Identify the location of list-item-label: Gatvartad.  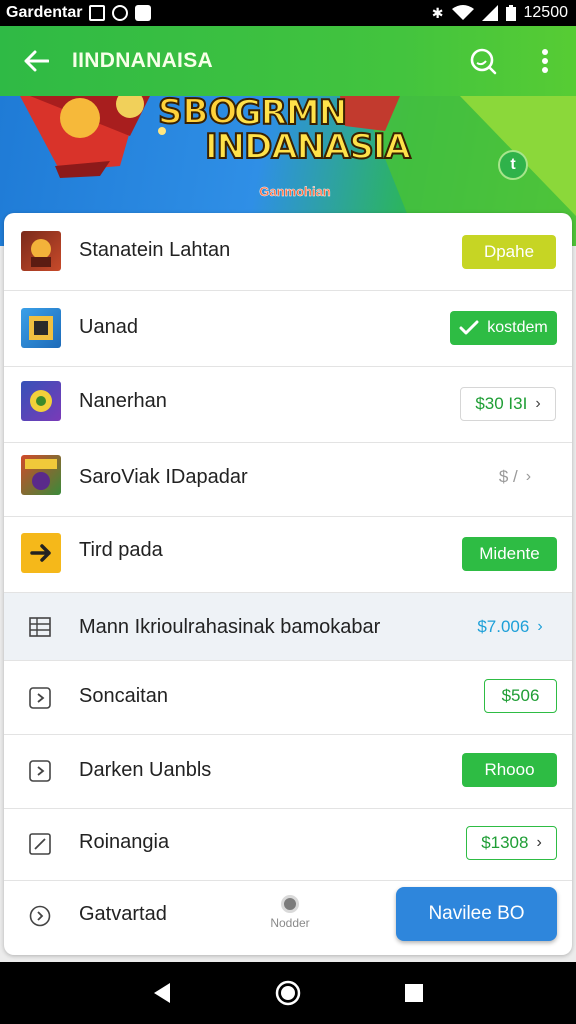
(123, 914).